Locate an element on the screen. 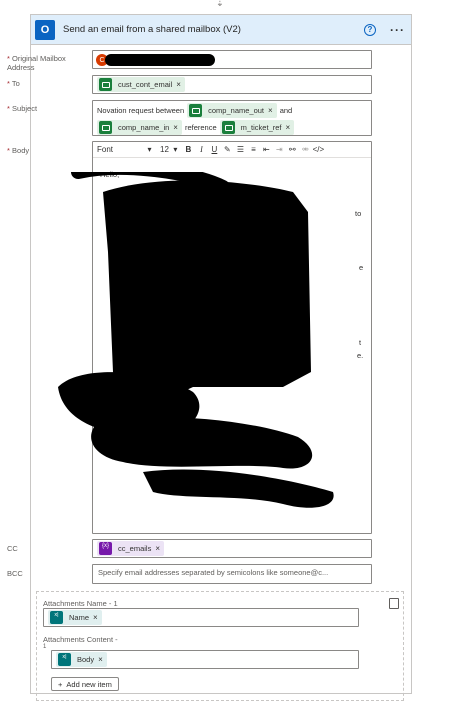 This screenshot has height=701, width=474. to-field: cust_cont_email × is located at coordinates (232, 84).